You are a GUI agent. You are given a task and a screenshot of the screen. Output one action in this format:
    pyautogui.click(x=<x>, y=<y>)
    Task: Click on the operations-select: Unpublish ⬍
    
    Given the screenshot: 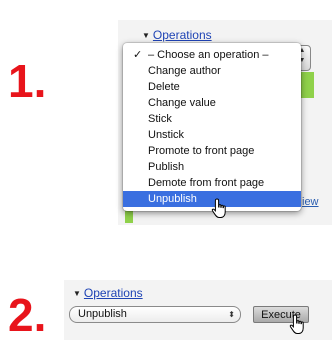 What is the action you would take?
    pyautogui.click(x=155, y=314)
    